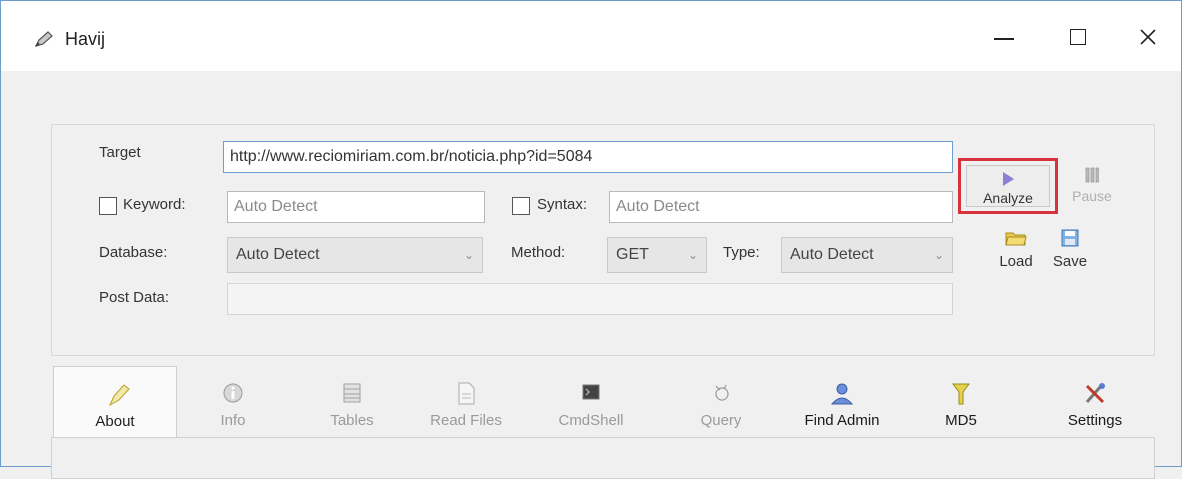 This screenshot has width=1182, height=479. What do you see at coordinates (108, 206) in the screenshot?
I see `keyword-checkbox` at bounding box center [108, 206].